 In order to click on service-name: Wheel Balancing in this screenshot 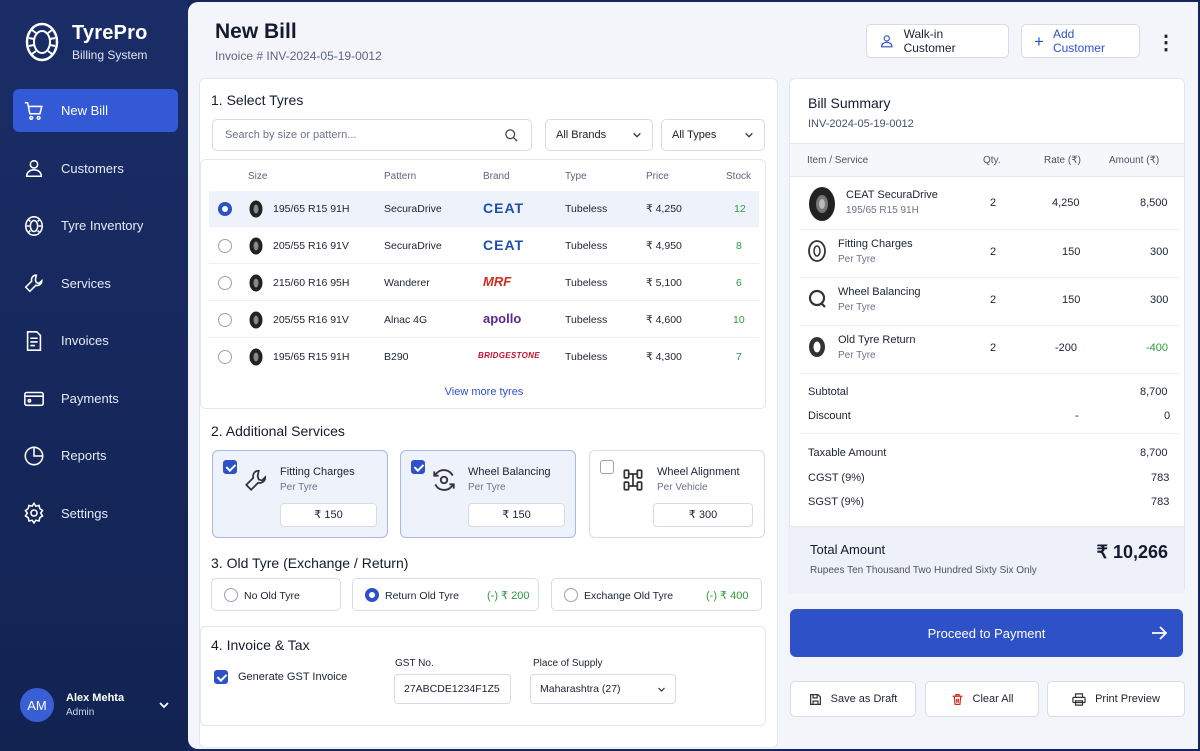, I will do `click(509, 472)`.